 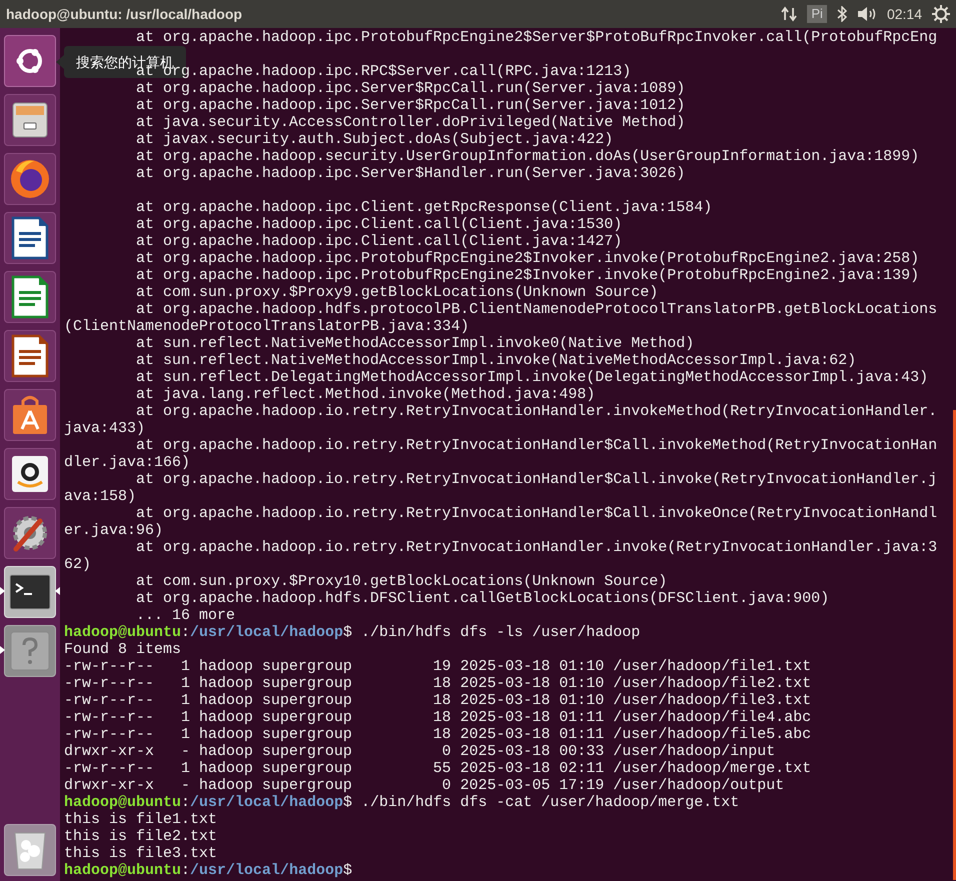 What do you see at coordinates (424, 785) in the screenshot?
I see `terminal-line: drwxr-xr-x - hadoop supergroup 0 2025-03-05 17:19 /user/hadoop/output` at bounding box center [424, 785].